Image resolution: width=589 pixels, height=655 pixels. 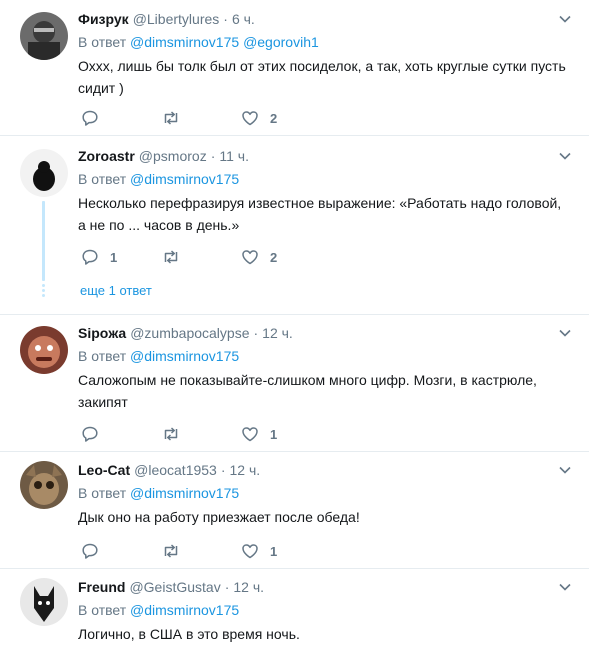 What do you see at coordinates (174, 587) in the screenshot?
I see `author-handle: @GeistGustav` at bounding box center [174, 587].